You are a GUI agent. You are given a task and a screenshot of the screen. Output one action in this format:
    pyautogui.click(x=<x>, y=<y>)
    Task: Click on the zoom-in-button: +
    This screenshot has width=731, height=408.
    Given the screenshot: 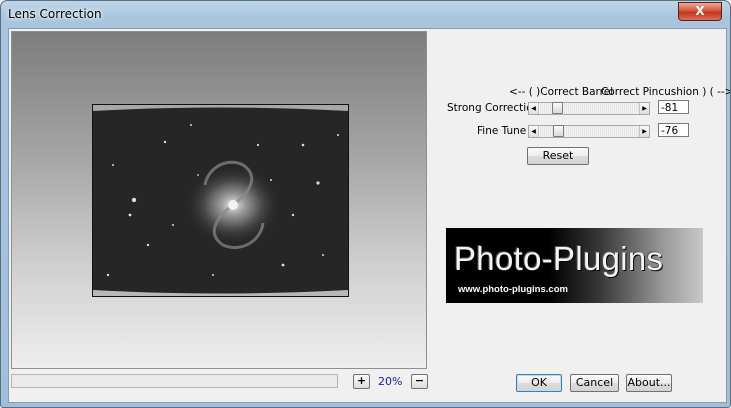 What is the action you would take?
    pyautogui.click(x=361, y=381)
    